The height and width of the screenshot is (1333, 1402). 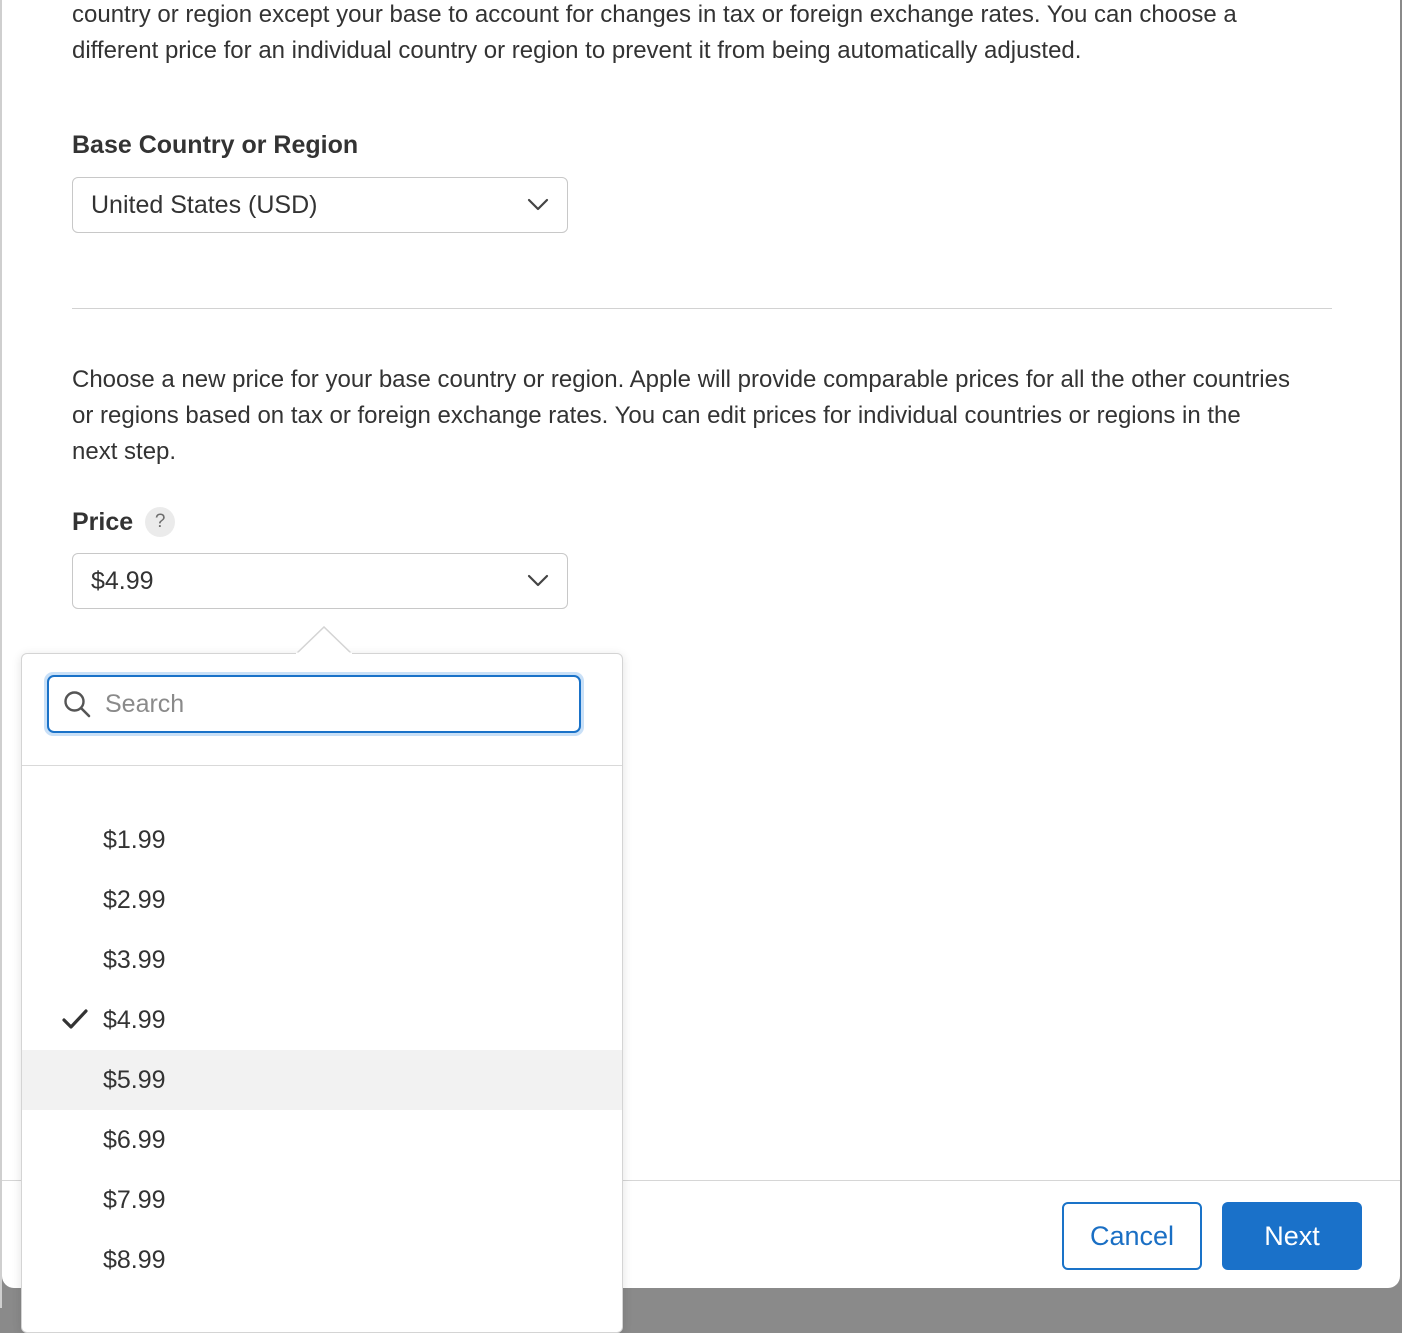 I want to click on price-option: $1.99, so click(x=322, y=840).